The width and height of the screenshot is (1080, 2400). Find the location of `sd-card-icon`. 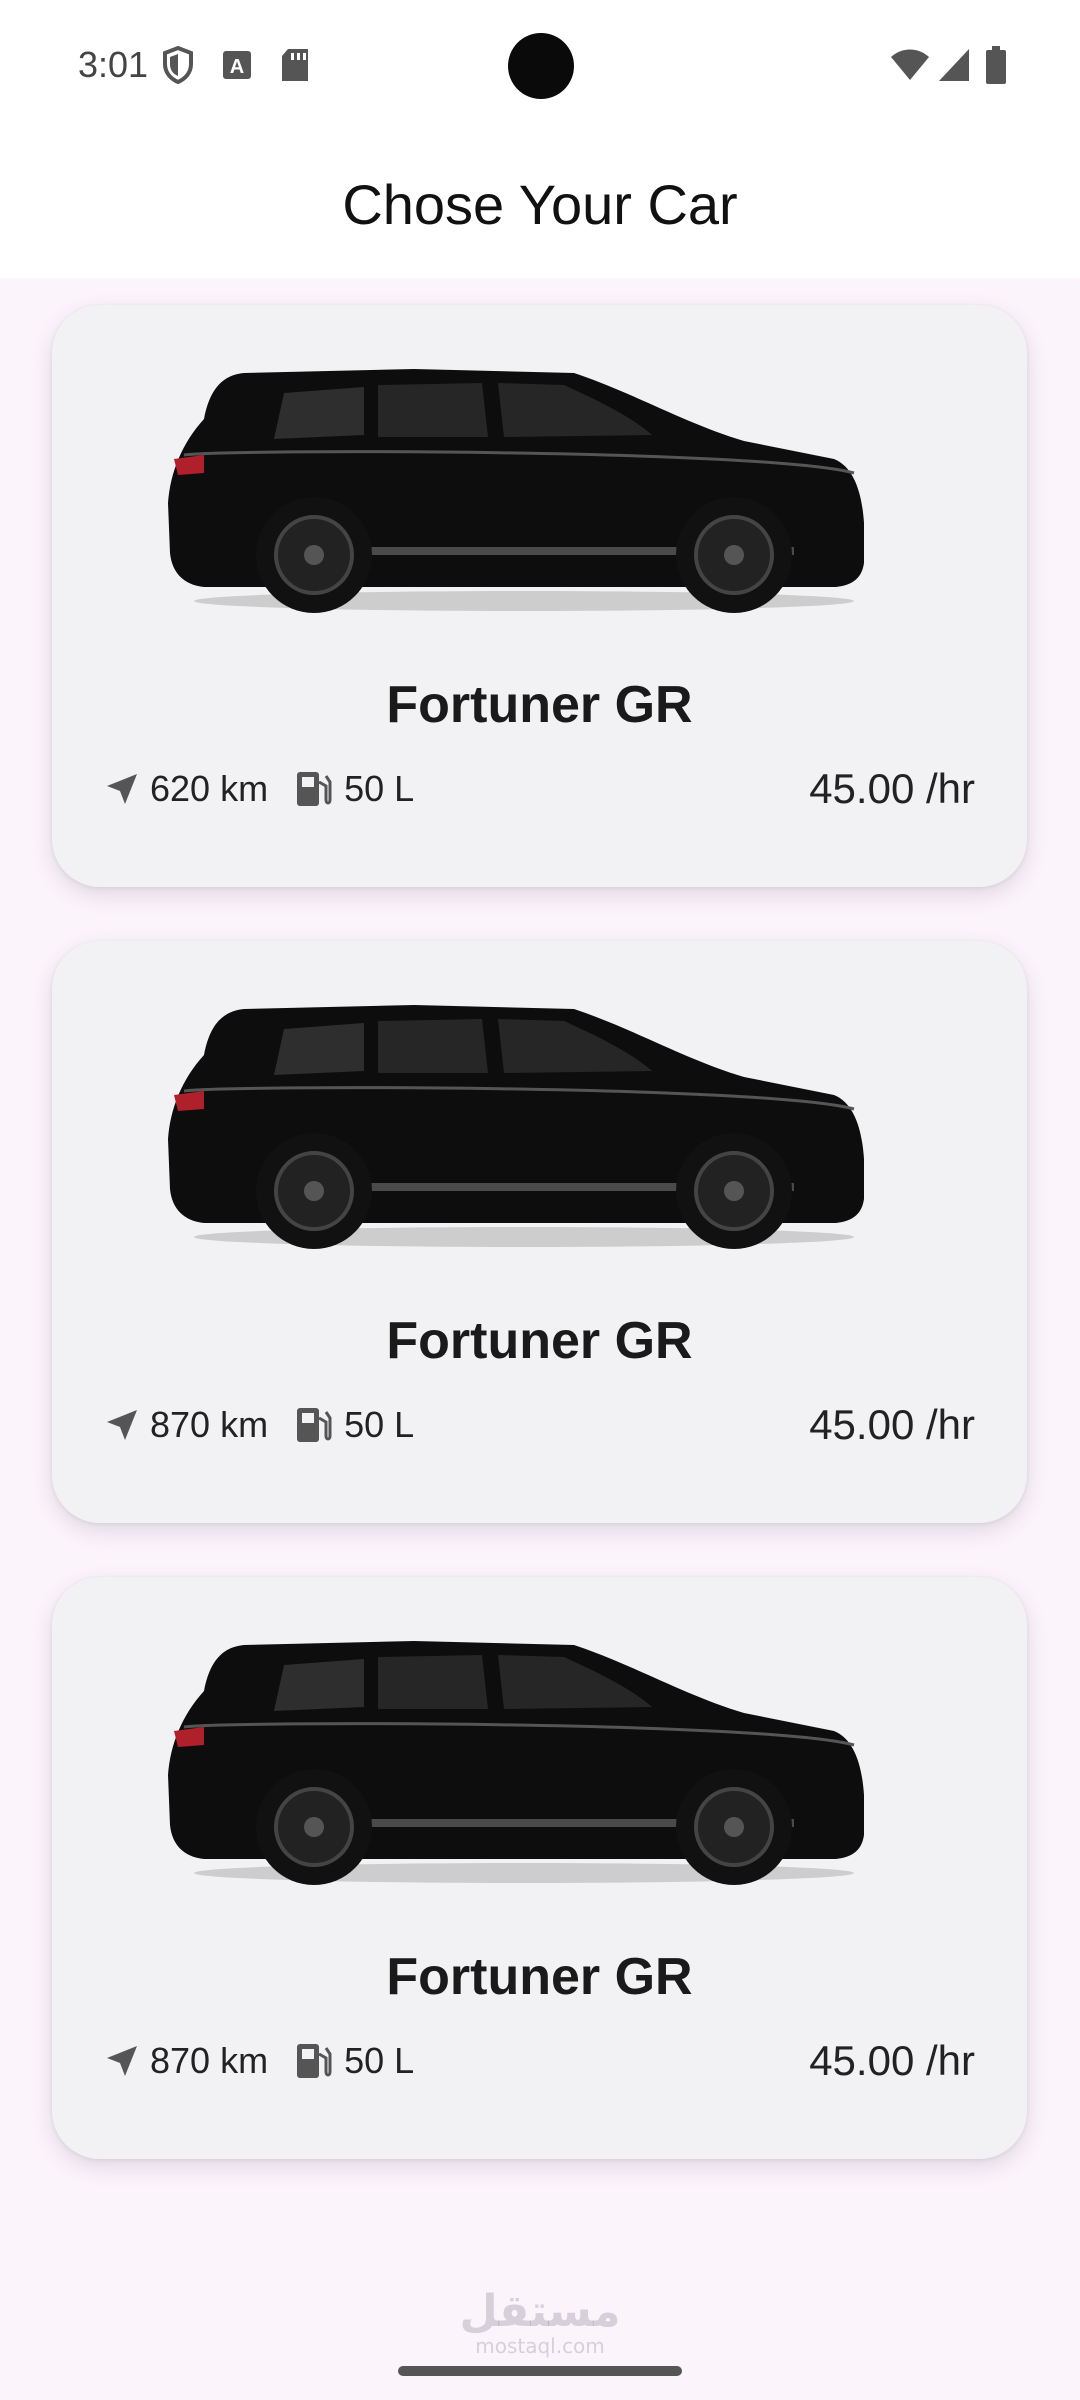

sd-card-icon is located at coordinates (295, 67).